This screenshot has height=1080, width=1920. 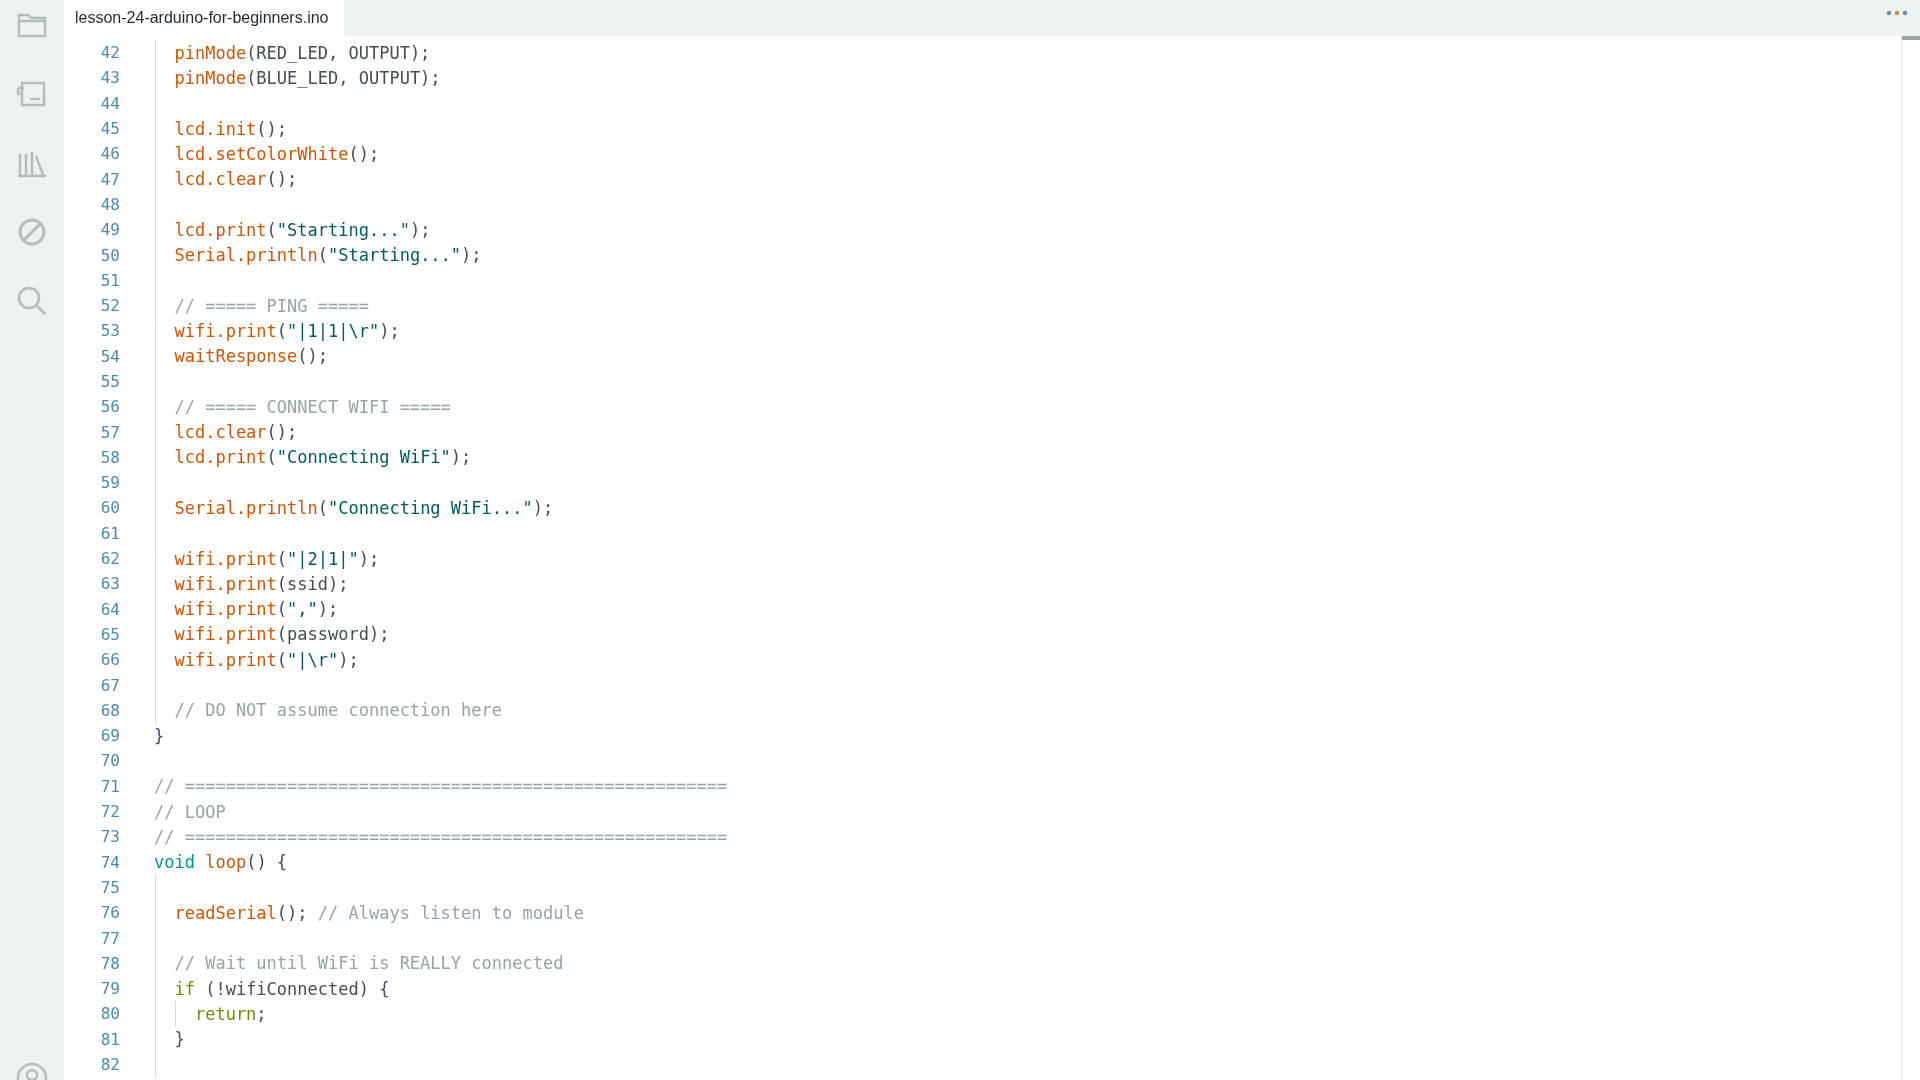 I want to click on line-number: 43, so click(x=109, y=78).